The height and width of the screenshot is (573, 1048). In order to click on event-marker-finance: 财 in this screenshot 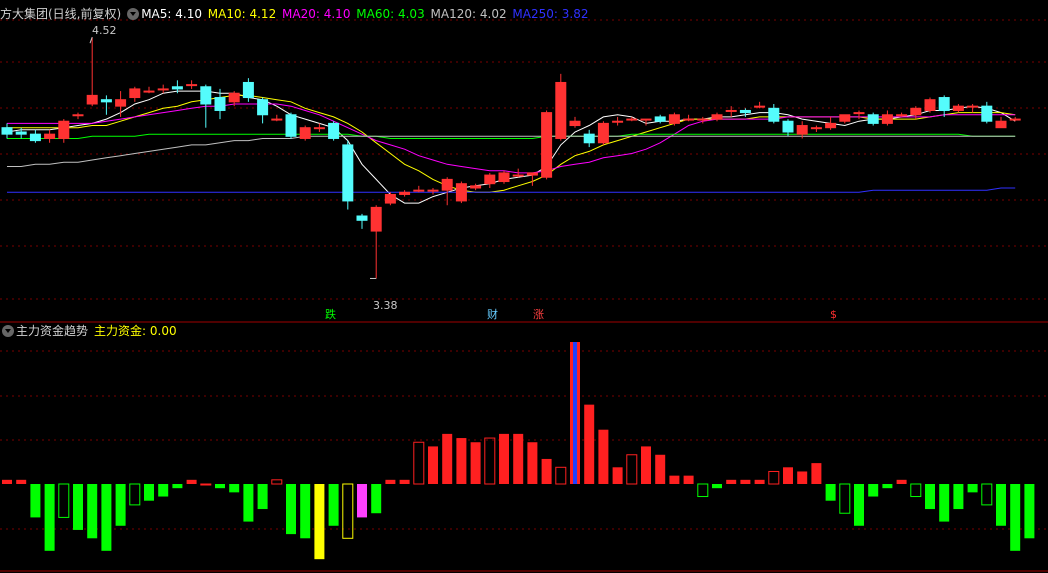, I will do `click(492, 315)`.